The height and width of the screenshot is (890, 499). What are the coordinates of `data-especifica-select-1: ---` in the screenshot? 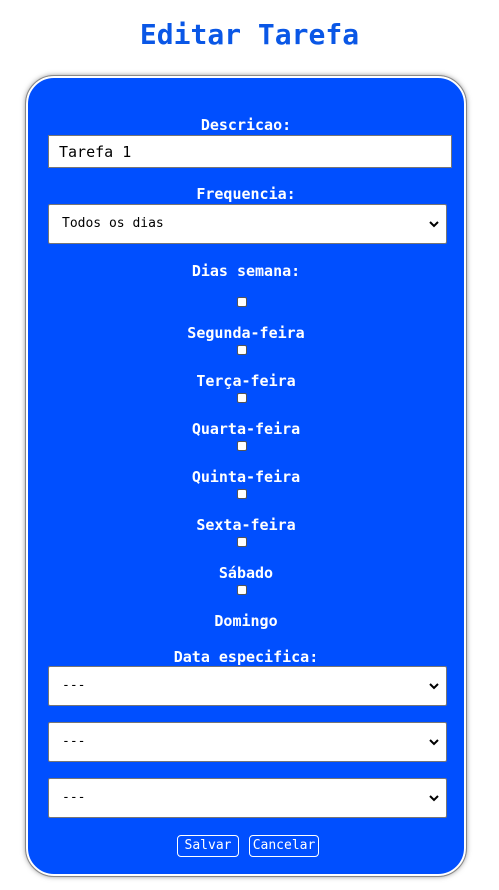 It's located at (247, 686).